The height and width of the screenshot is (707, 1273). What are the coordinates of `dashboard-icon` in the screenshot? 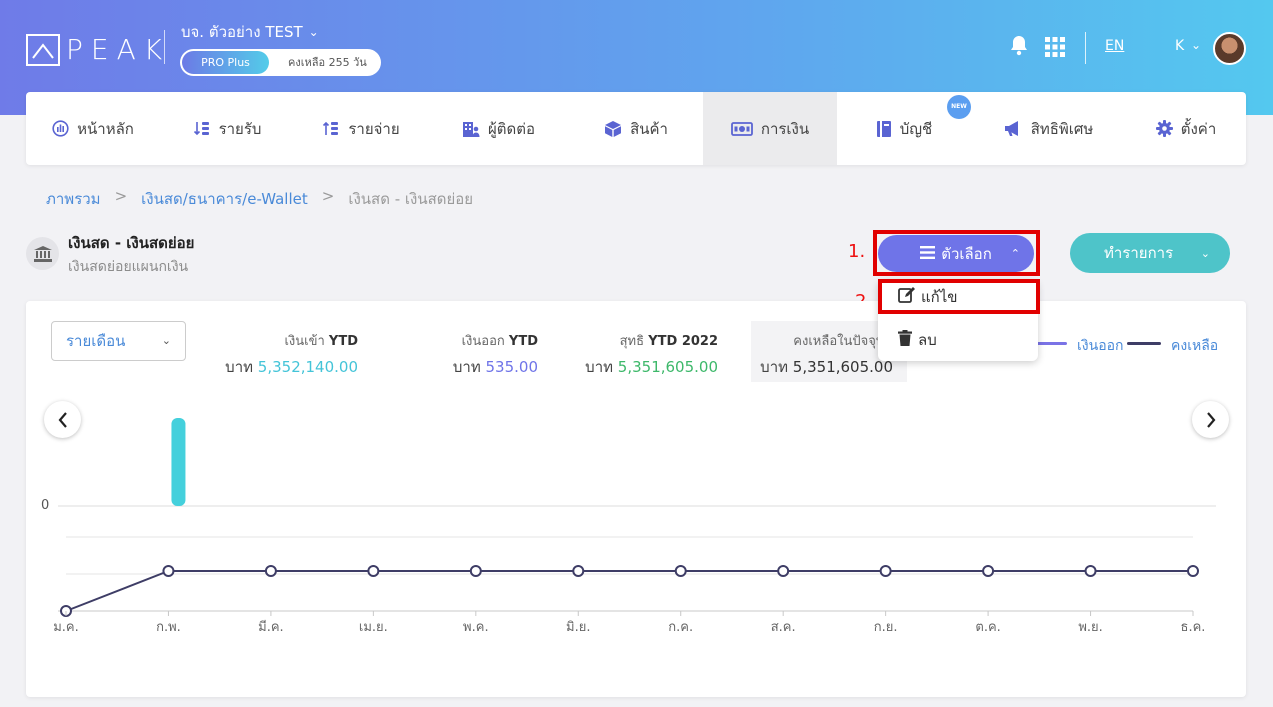 It's located at (60, 128).